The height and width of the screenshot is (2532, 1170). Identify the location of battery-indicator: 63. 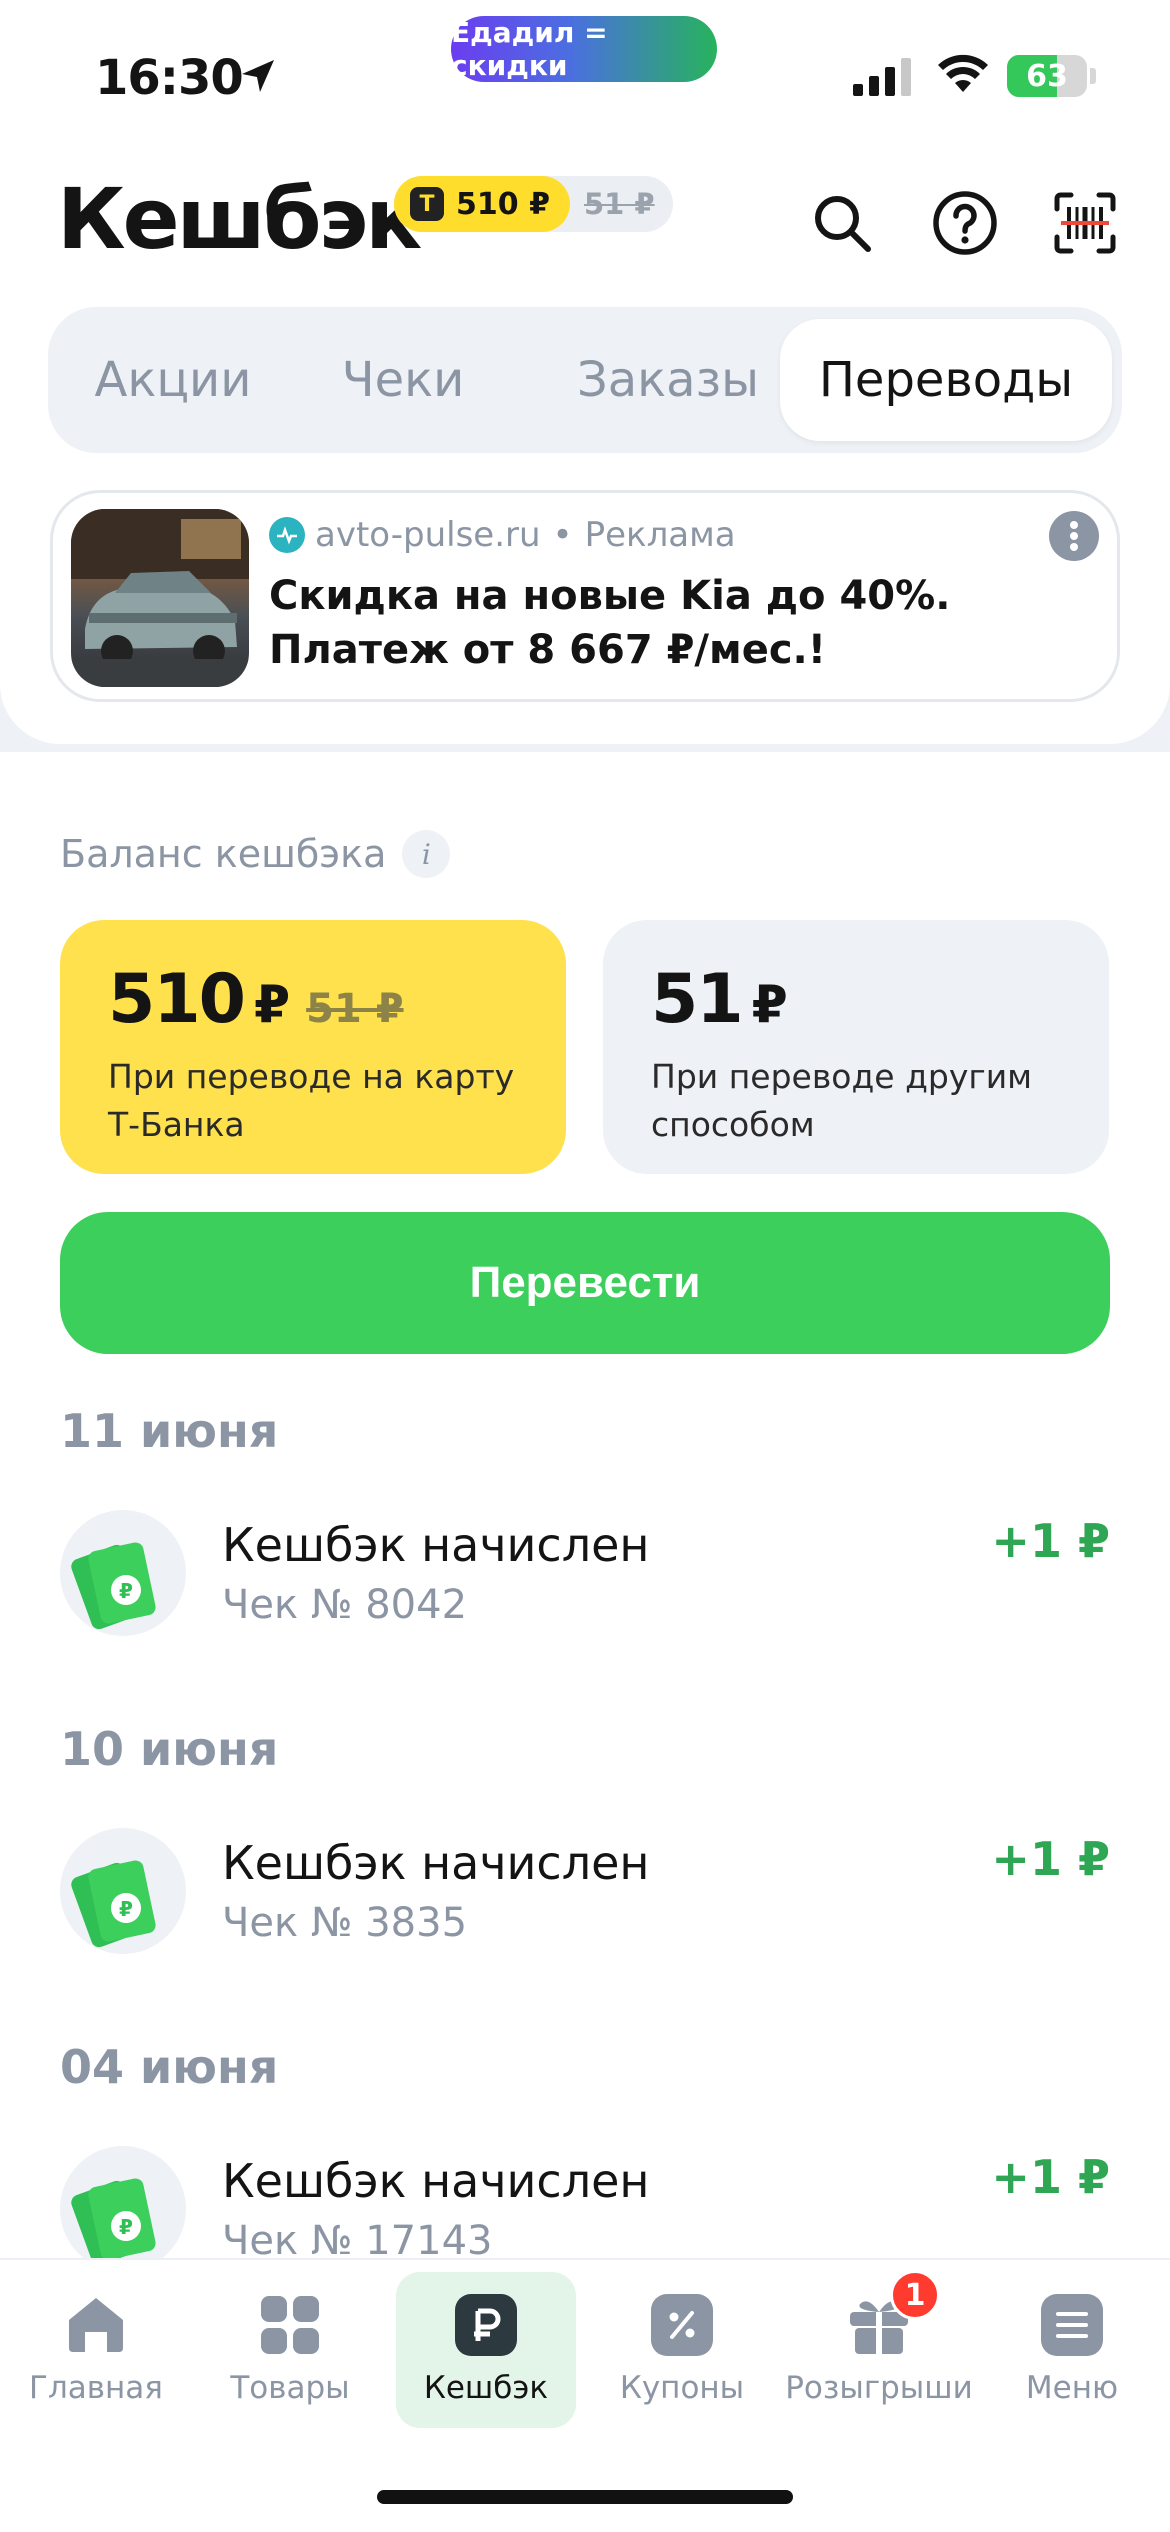
(1047, 76).